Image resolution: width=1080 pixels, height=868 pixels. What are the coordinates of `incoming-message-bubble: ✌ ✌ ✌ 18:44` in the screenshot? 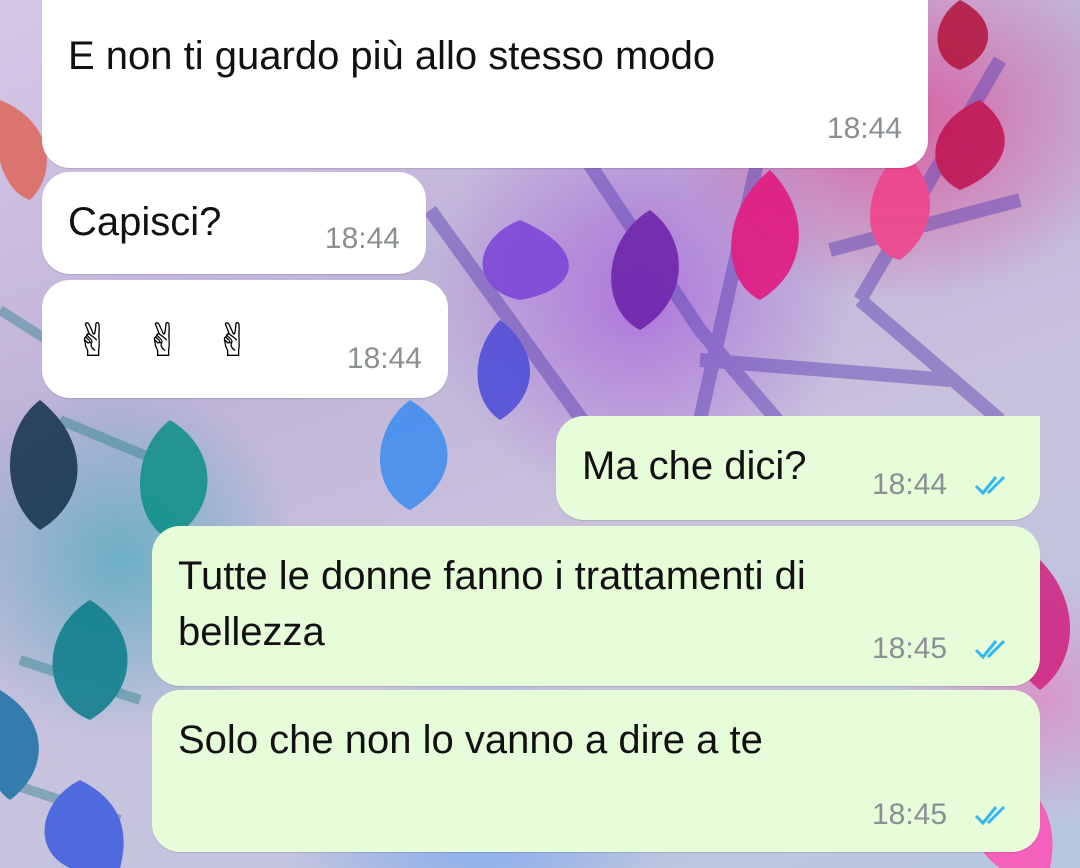 It's located at (245, 339).